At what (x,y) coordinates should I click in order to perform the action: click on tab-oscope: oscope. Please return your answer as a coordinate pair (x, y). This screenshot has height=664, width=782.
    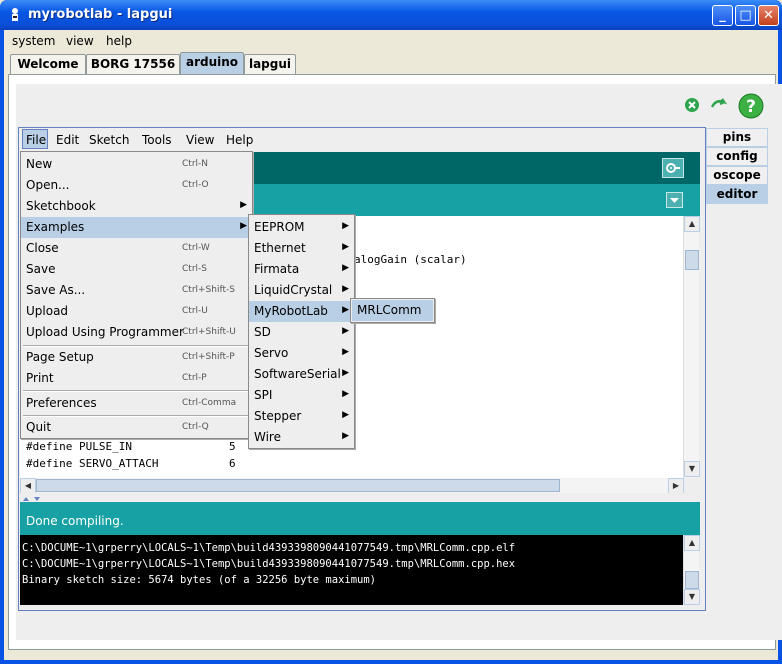
    Looking at the image, I should click on (737, 175).